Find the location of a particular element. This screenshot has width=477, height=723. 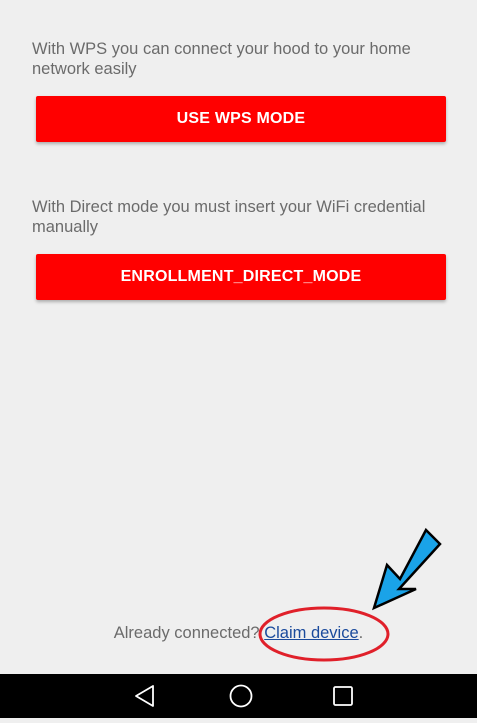

claim-device-row: Already connected? Claim device. is located at coordinates (238, 633).